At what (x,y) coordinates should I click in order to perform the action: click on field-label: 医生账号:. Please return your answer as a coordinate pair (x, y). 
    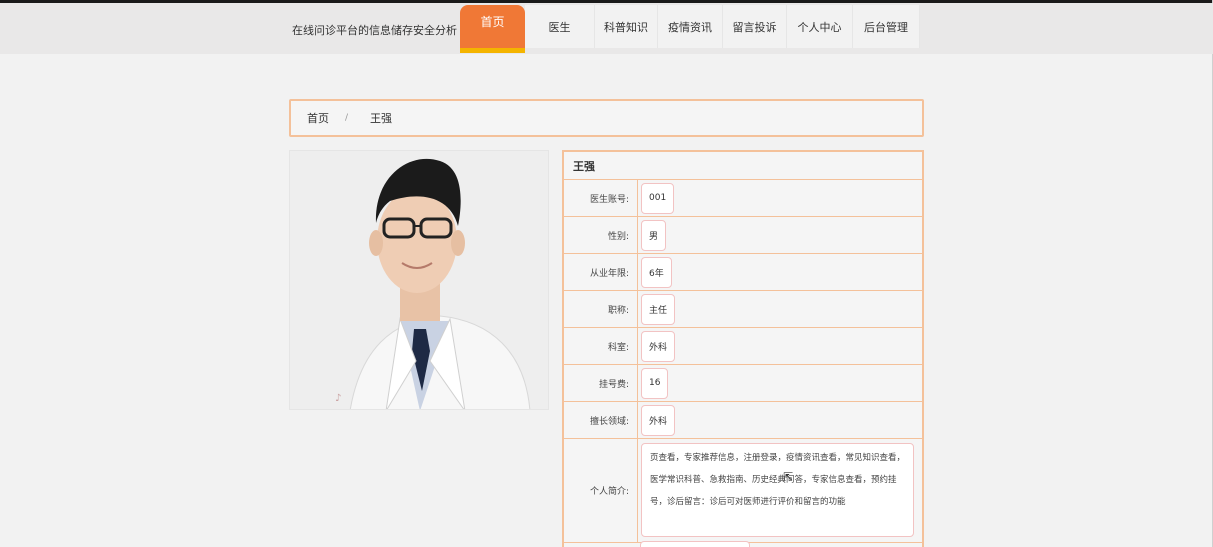
    Looking at the image, I should click on (601, 198).